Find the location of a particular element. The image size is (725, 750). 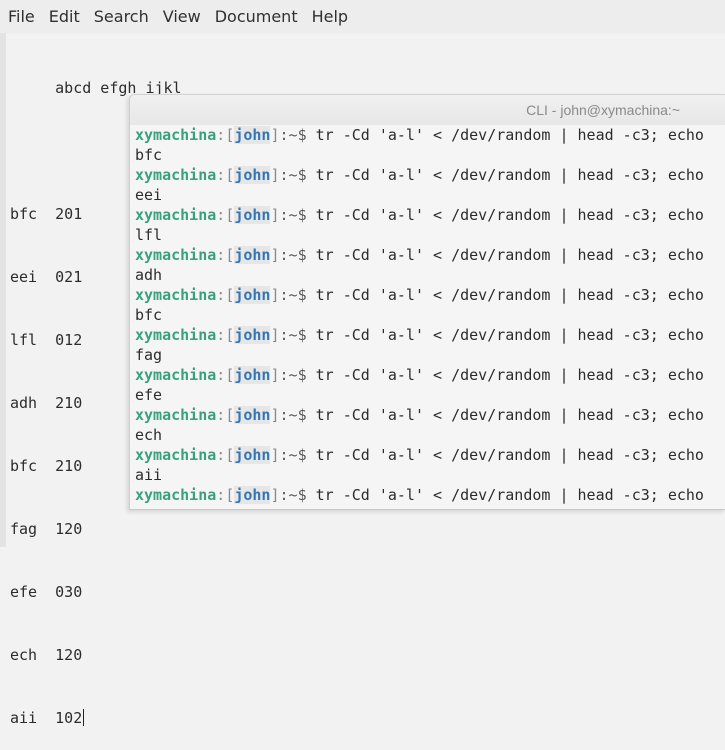

menu-view: View is located at coordinates (182, 16).